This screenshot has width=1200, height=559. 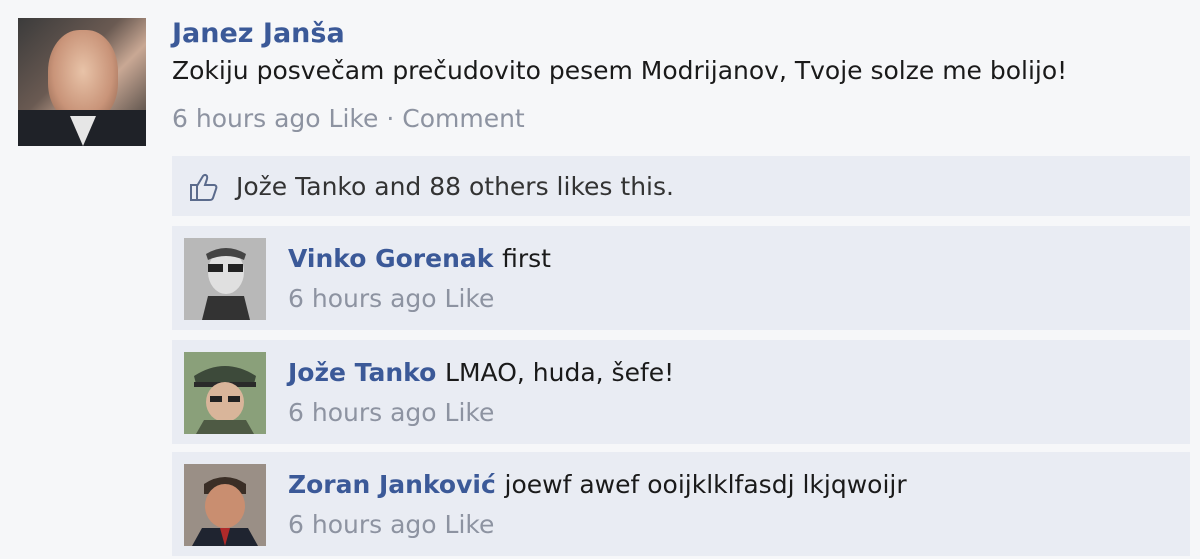 I want to click on post-comment-link: Comment, so click(x=463, y=118).